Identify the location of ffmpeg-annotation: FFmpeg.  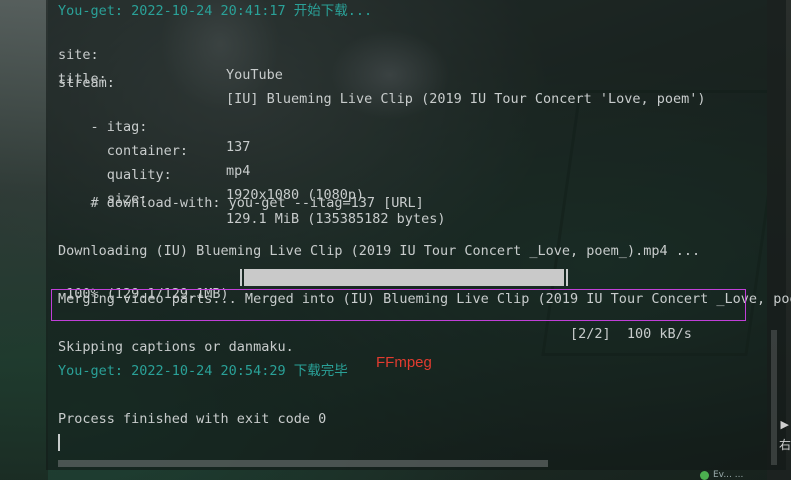
(404, 362).